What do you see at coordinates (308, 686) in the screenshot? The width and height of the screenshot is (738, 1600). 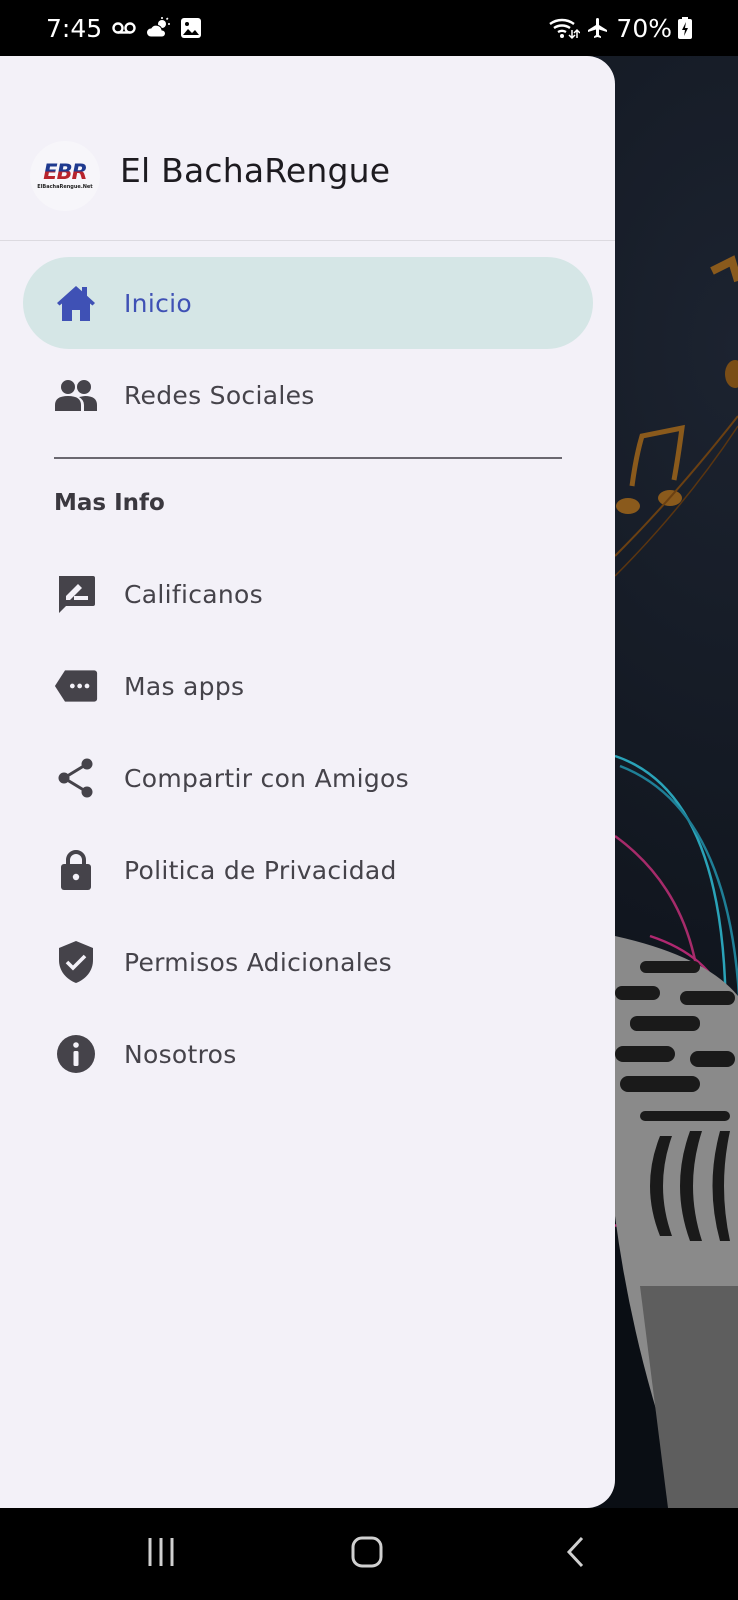 I see `drawer-item-mas-apps: Mas apps` at bounding box center [308, 686].